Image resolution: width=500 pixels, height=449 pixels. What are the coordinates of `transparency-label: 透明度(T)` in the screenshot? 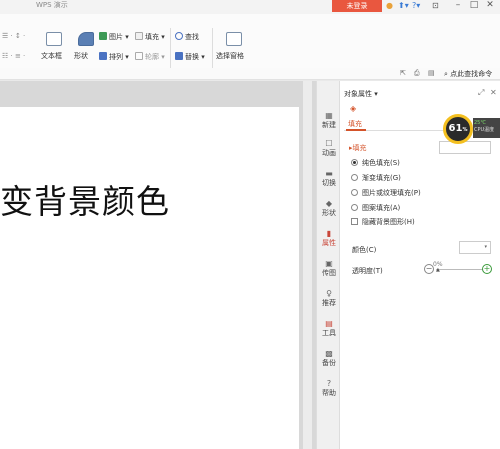 It's located at (367, 271).